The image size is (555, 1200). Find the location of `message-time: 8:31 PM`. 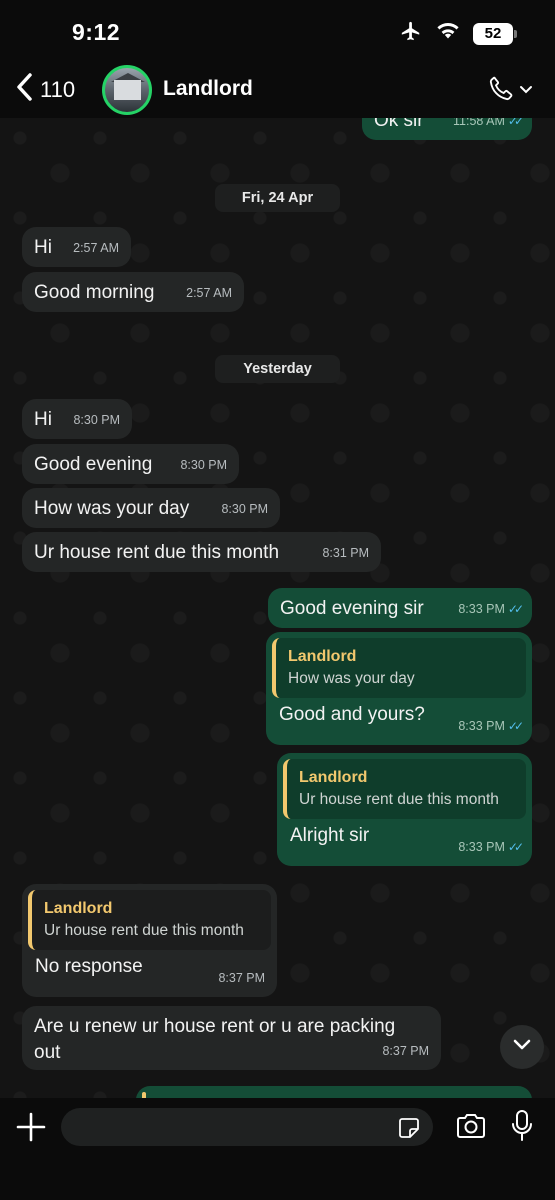

message-time: 8:31 PM is located at coordinates (345, 553).